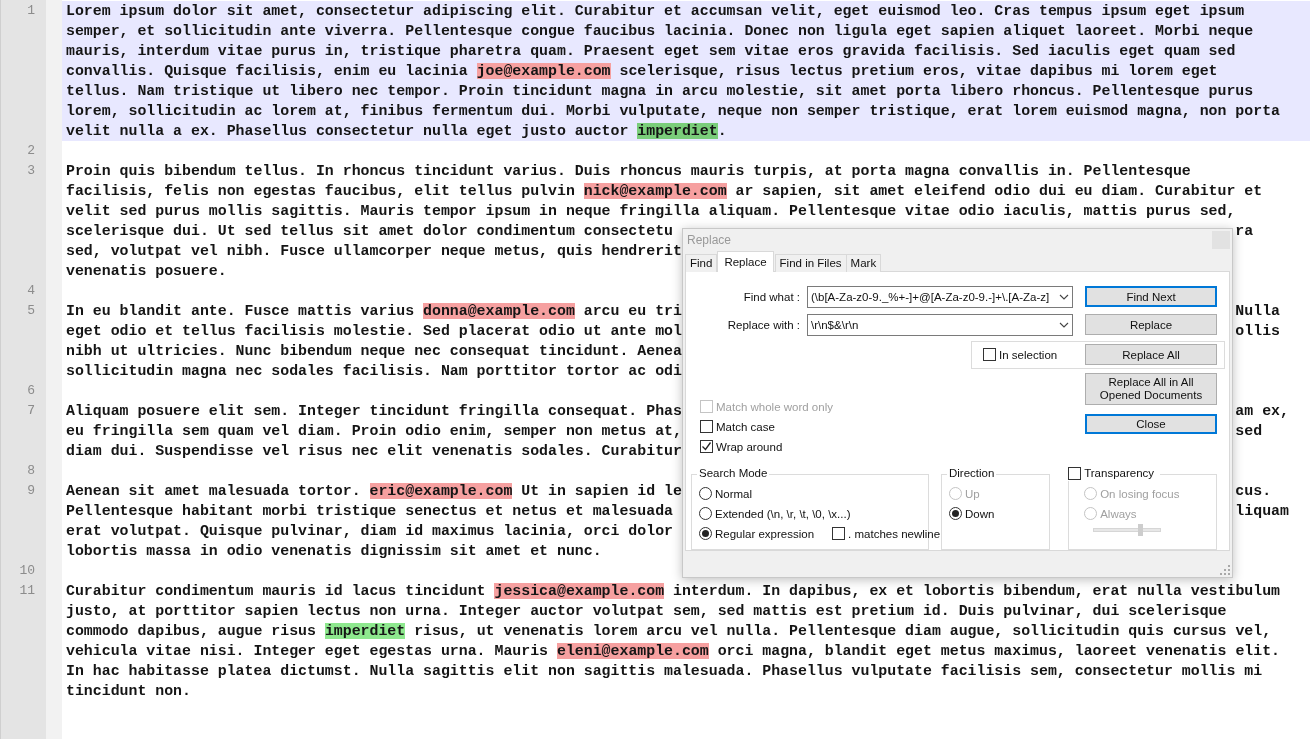 The height and width of the screenshot is (739, 1310). I want to click on line-text: Lorem ipsum dolor sit amet, consectetur adipiscing elit. Curabitur et accumsan velit, eget euismod leo. Cras tempus ipsum eget ipsum, so click(655, 11).